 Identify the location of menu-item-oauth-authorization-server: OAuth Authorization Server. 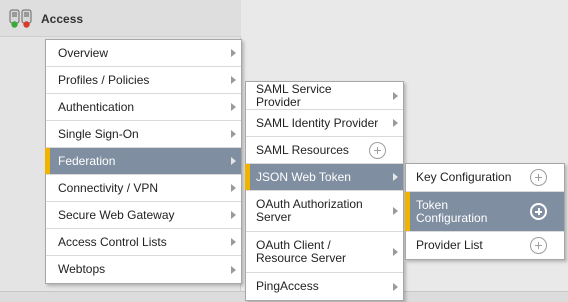
(324, 211).